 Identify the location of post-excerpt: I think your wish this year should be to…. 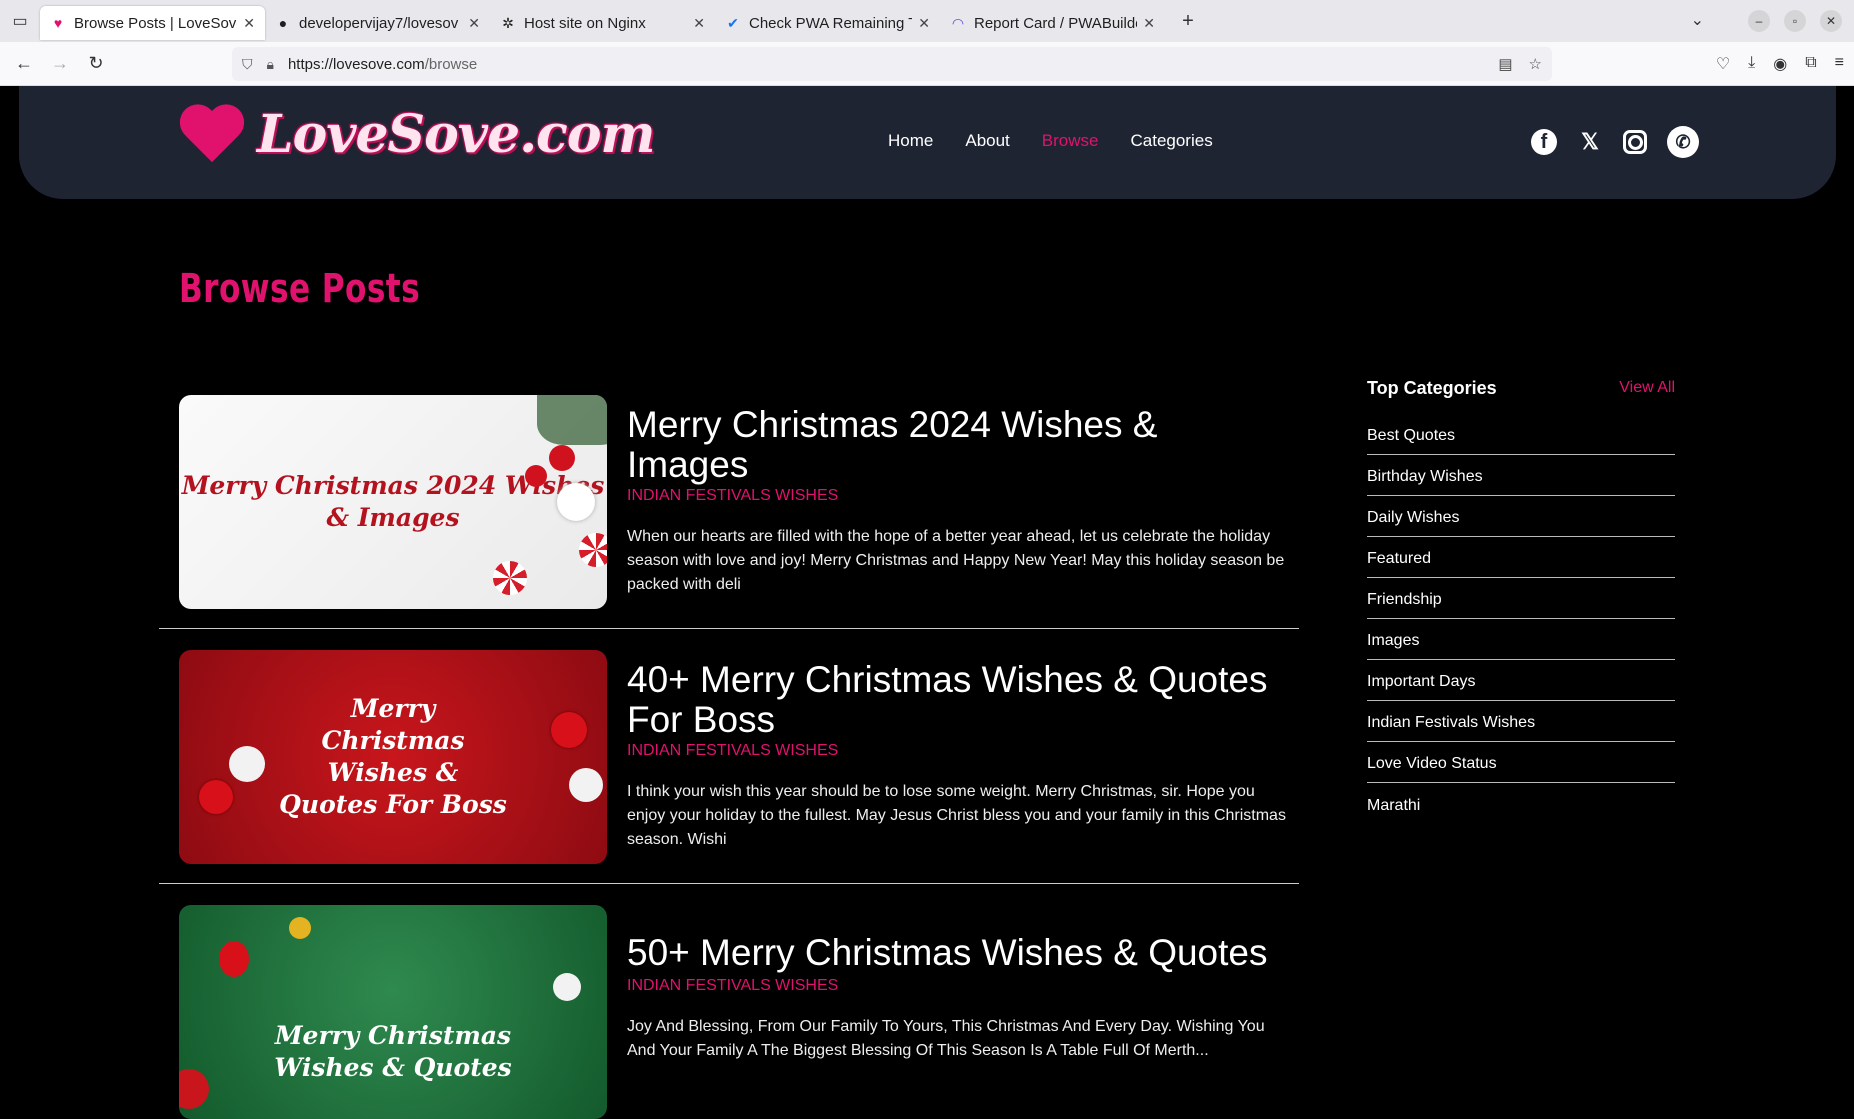
(956, 815).